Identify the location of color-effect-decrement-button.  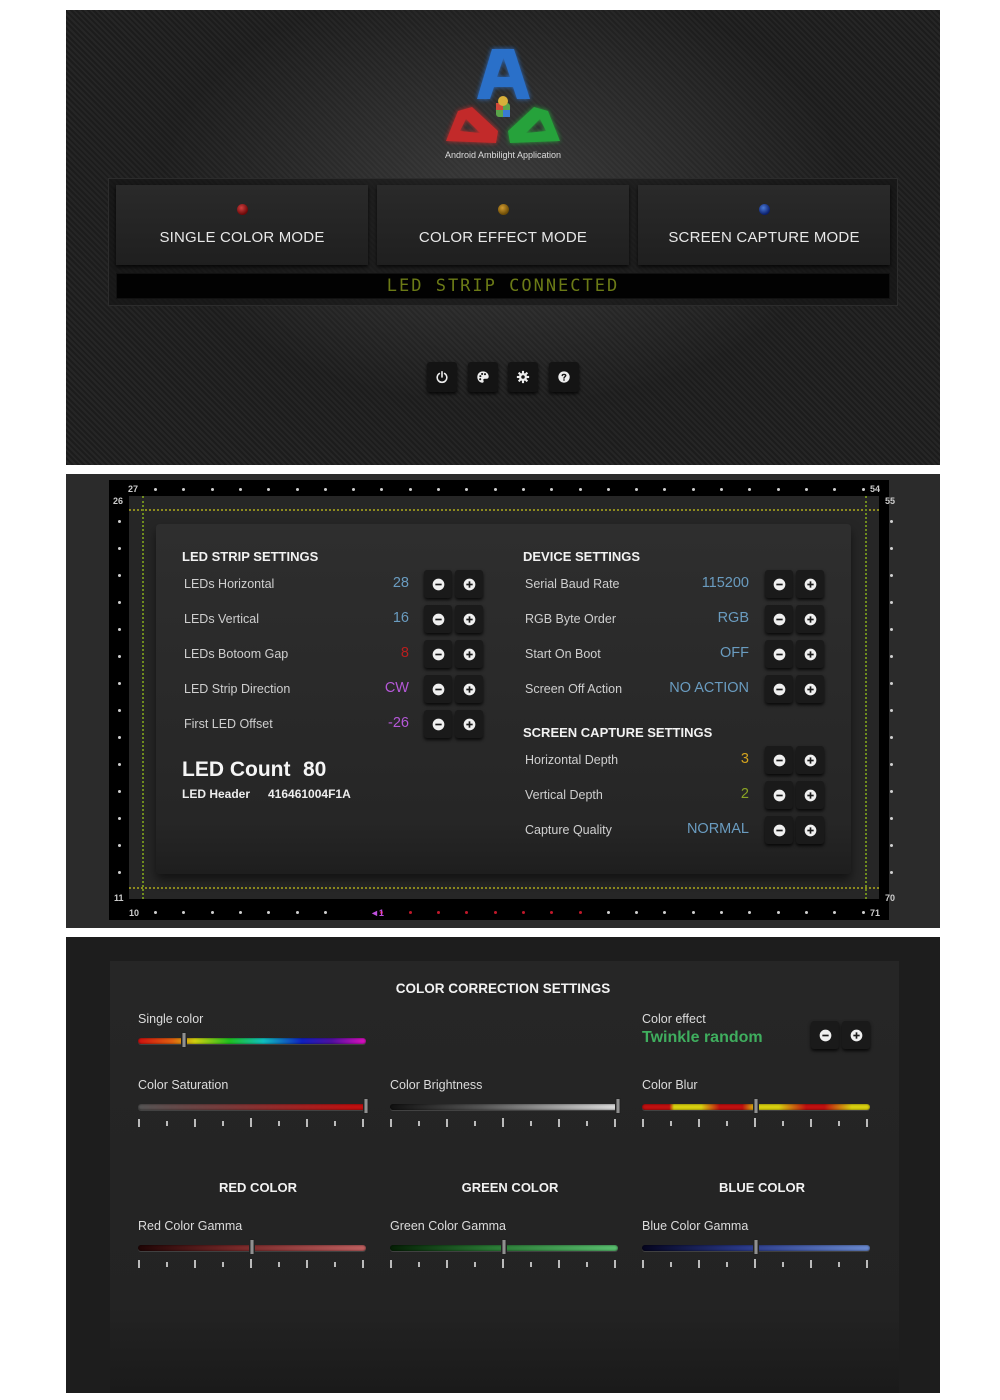
(825, 1035).